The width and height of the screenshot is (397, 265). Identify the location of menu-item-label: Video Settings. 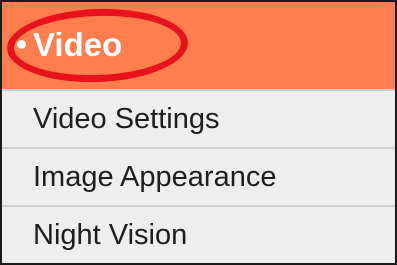
(126, 119).